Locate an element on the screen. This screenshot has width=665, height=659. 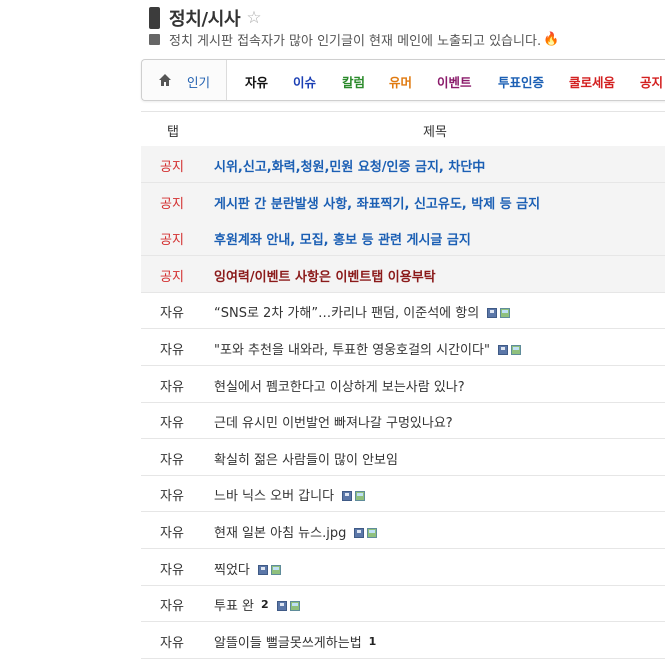
notice-row: 공지 잉여력/이벤트 사항은 이벤트탭 이용부탁 is located at coordinates (403, 274).